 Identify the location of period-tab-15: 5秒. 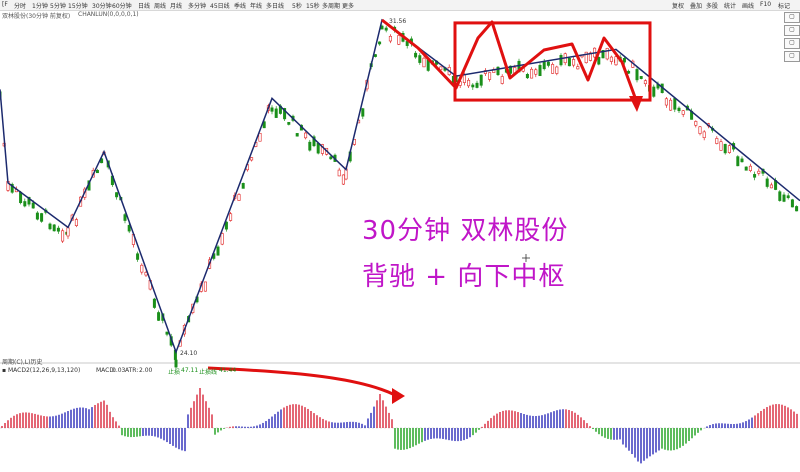
(297, 5).